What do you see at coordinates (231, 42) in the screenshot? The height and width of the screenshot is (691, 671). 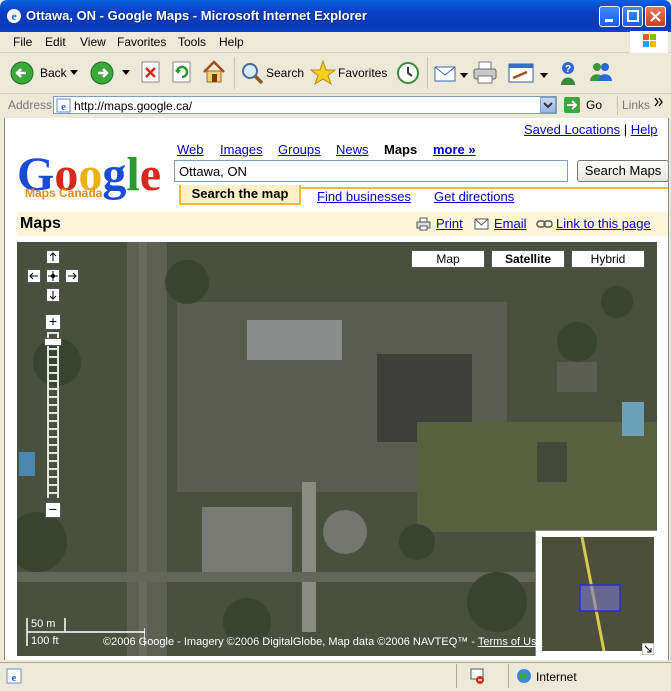 I see `menu-help: Help` at bounding box center [231, 42].